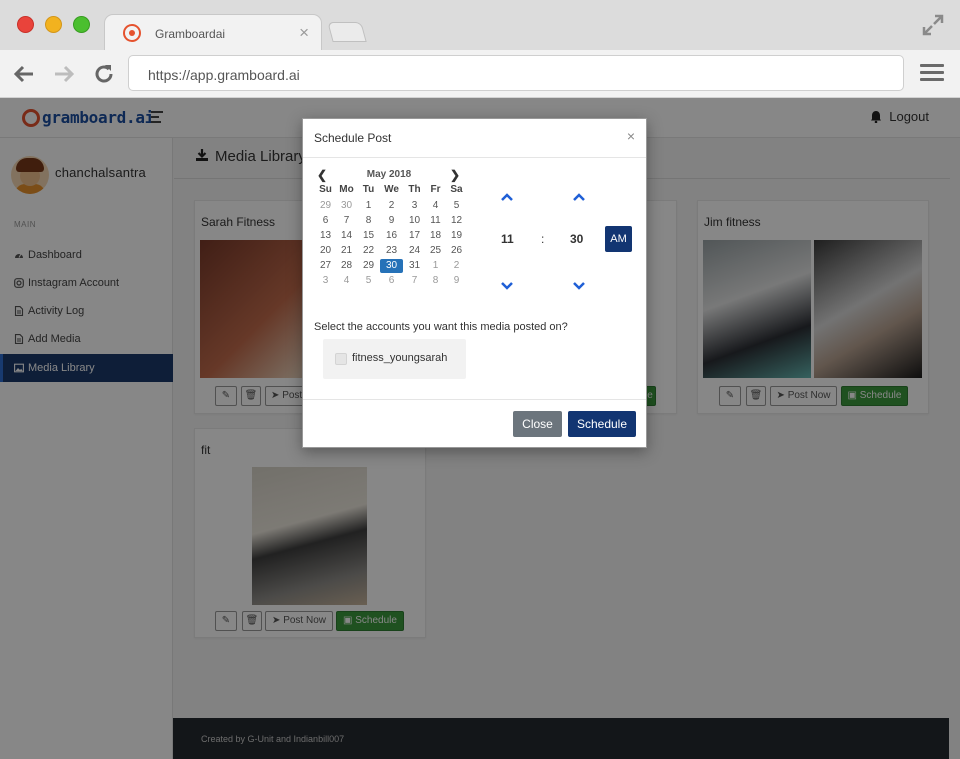 The width and height of the screenshot is (960, 759). What do you see at coordinates (435, 251) in the screenshot?
I see `calendar-day: 25` at bounding box center [435, 251].